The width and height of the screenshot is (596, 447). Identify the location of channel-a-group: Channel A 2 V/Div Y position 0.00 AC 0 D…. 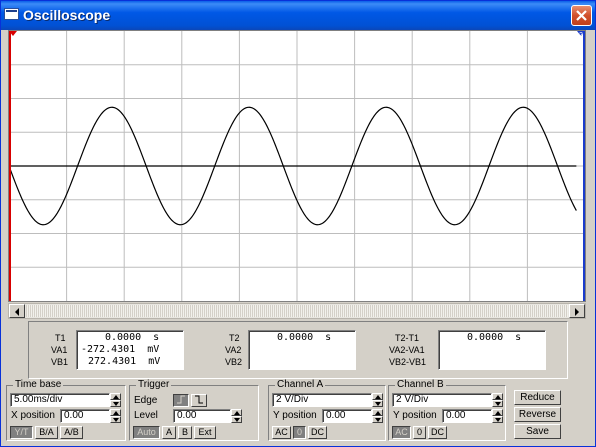
(327, 410).